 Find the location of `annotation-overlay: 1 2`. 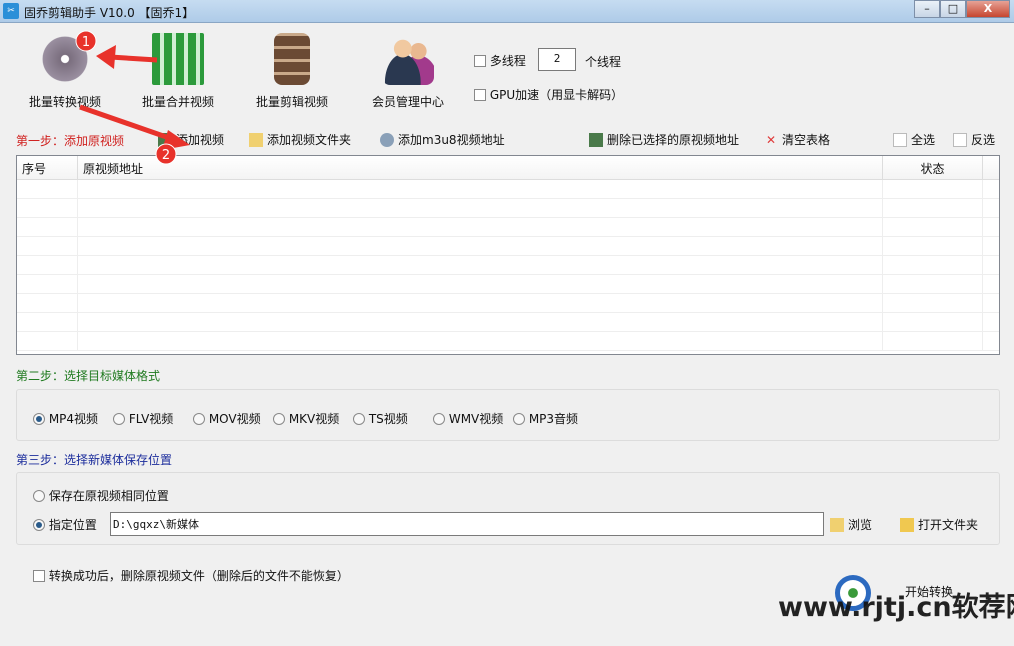

annotation-overlay: 1 2 is located at coordinates (132, 97).